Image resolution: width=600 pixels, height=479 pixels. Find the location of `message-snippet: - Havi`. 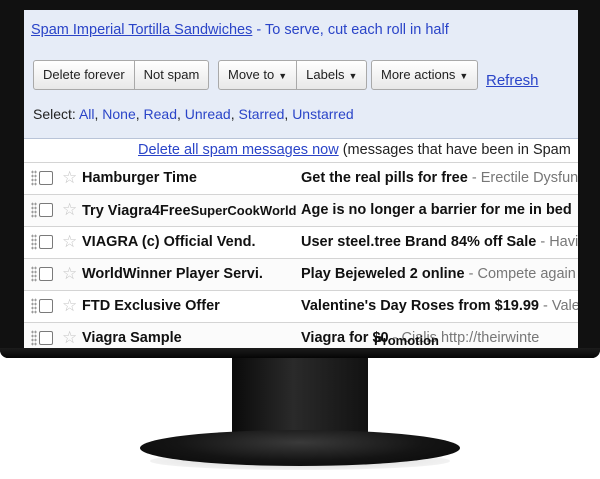

message-snippet: - Havi is located at coordinates (557, 242).